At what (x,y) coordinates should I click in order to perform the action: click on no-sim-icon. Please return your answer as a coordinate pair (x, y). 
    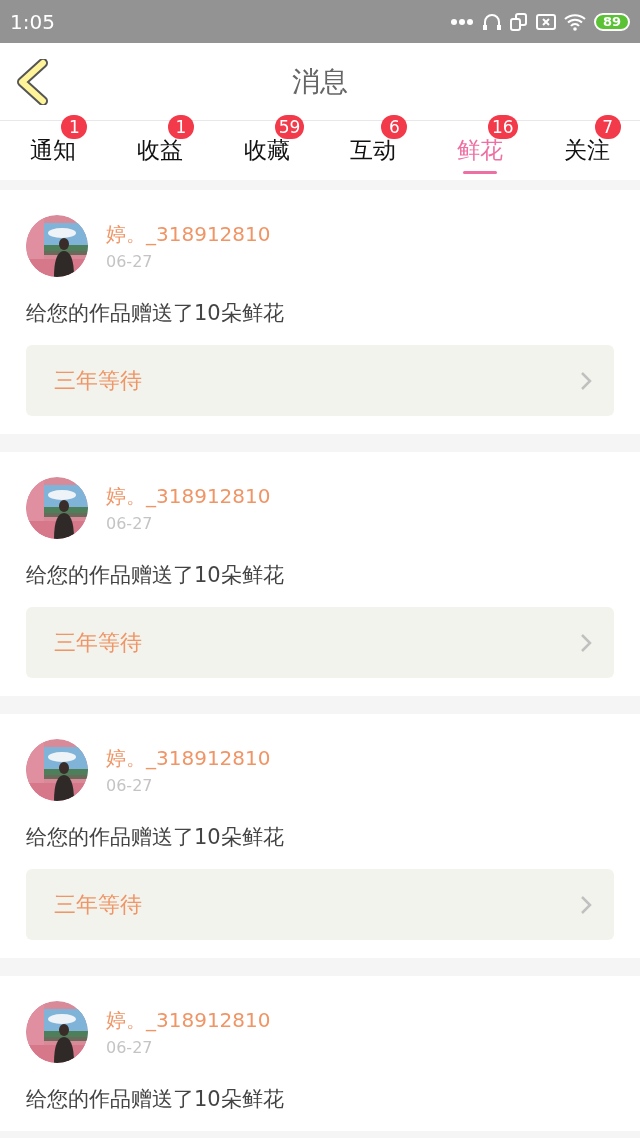
    Looking at the image, I should click on (546, 21).